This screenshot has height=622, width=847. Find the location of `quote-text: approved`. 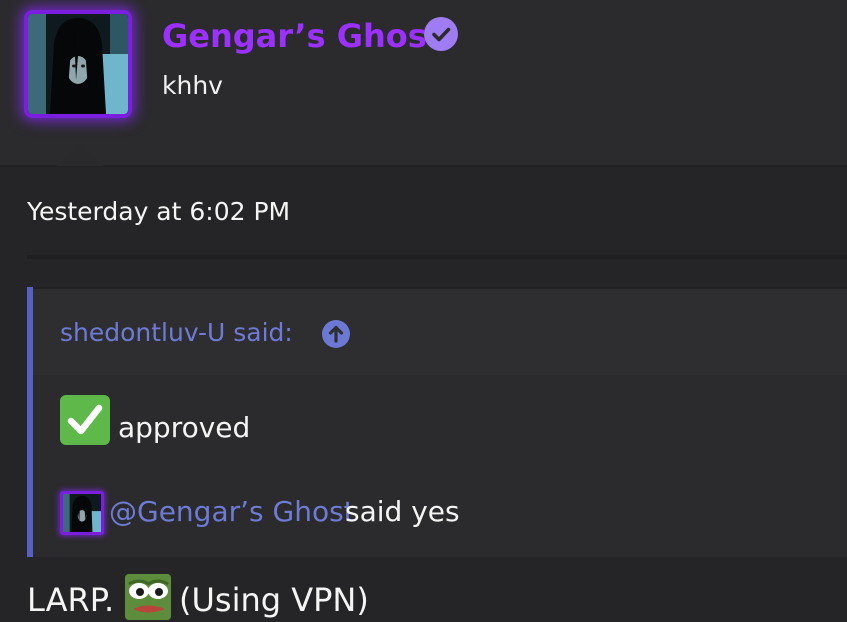

quote-text: approved is located at coordinates (184, 427).